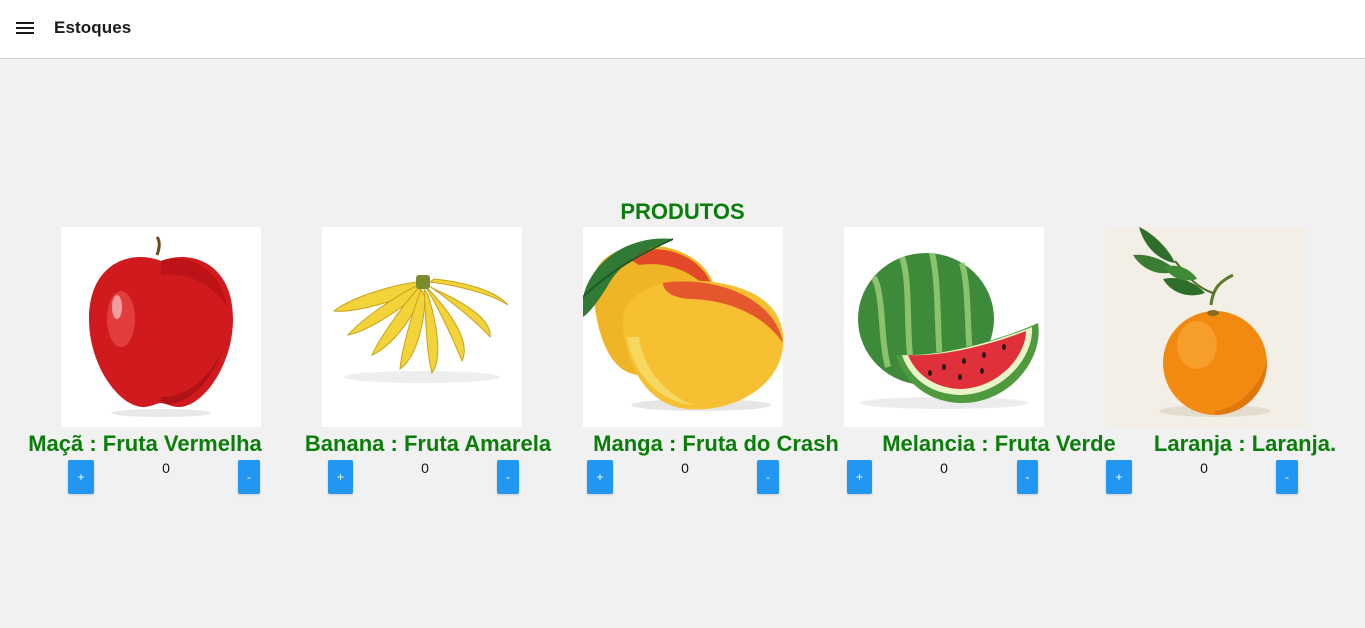 This screenshot has height=628, width=1365. What do you see at coordinates (682, 211) in the screenshot?
I see `section-title: PRODUTOS` at bounding box center [682, 211].